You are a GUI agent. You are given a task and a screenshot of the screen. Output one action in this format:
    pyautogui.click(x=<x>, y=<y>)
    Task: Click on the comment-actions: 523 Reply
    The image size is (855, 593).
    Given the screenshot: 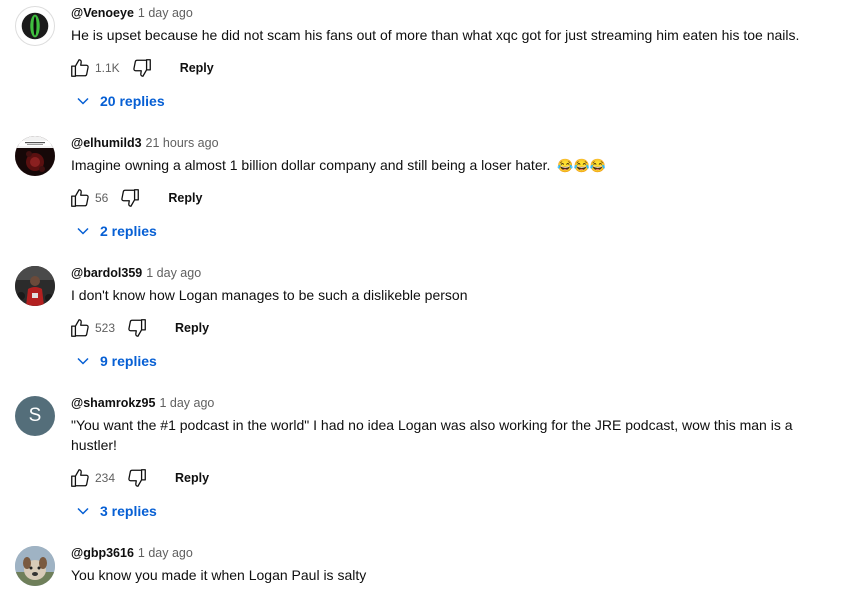 What is the action you would take?
    pyautogui.click(x=138, y=328)
    